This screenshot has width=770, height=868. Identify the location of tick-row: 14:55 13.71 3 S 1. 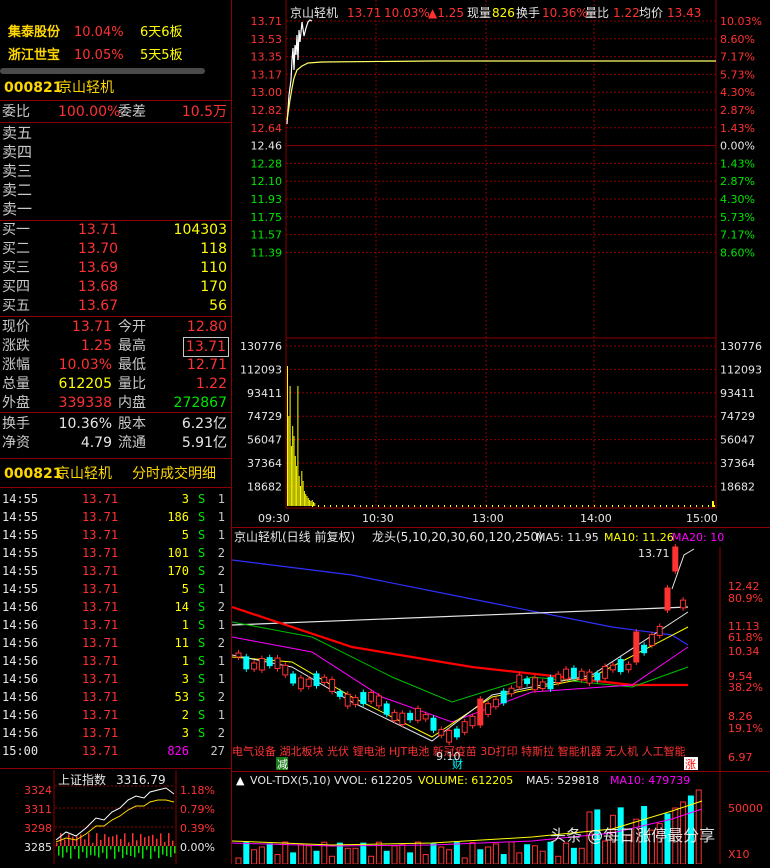
(115, 499).